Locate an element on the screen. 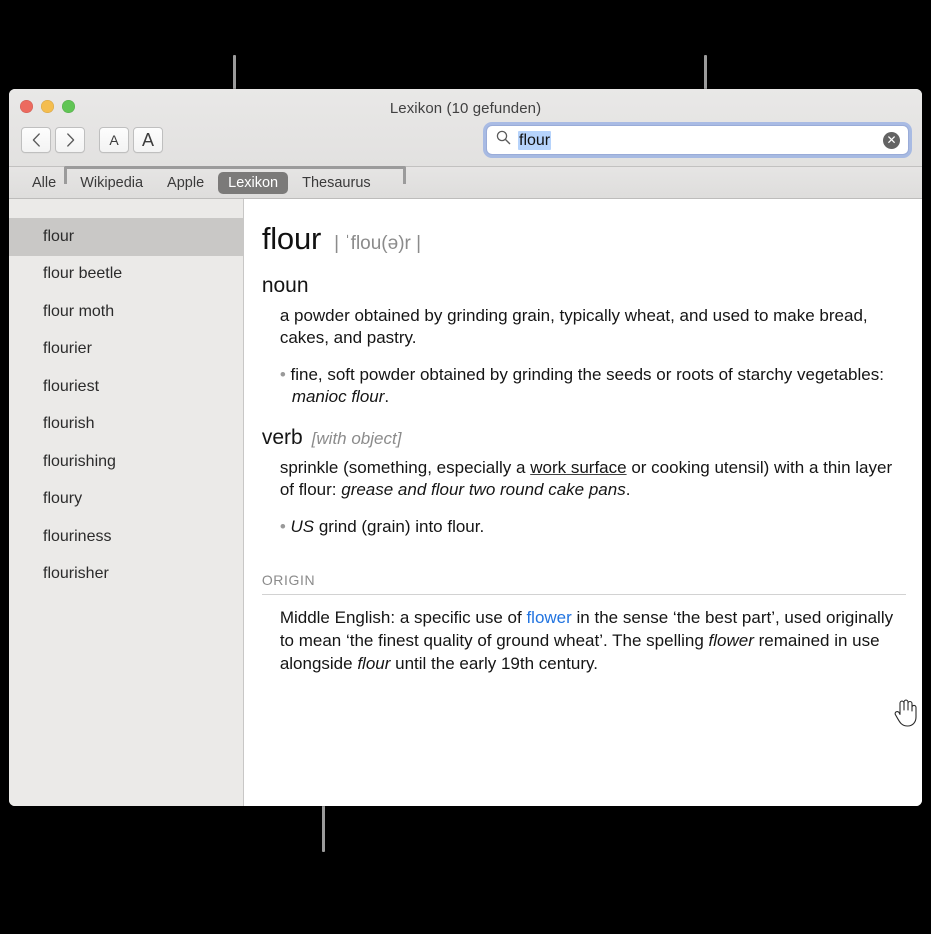 This screenshot has height=934, width=931. window-titlebar: Lexikon (10 gefunden) A A flour ✕ is located at coordinates (465, 128).